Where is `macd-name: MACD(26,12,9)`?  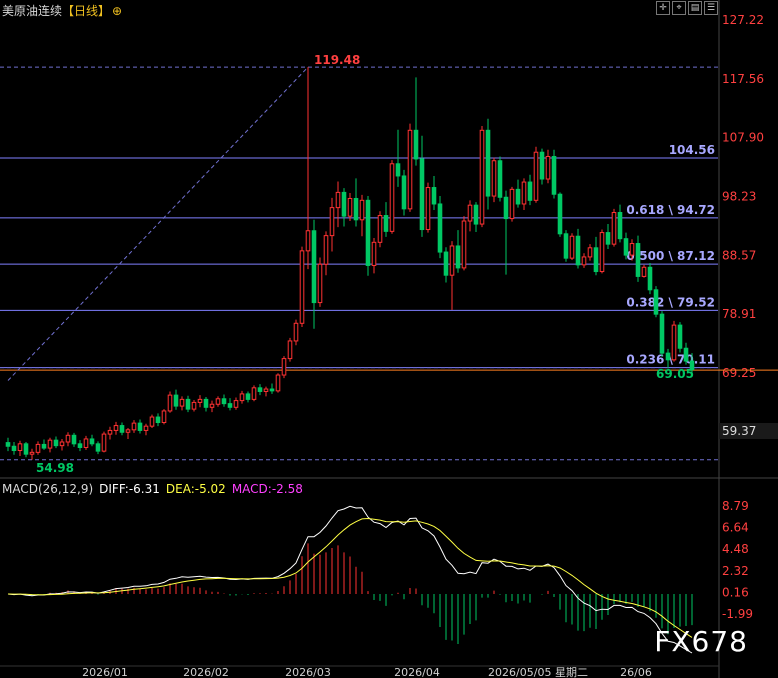 macd-name: MACD(26,12,9) is located at coordinates (48, 489).